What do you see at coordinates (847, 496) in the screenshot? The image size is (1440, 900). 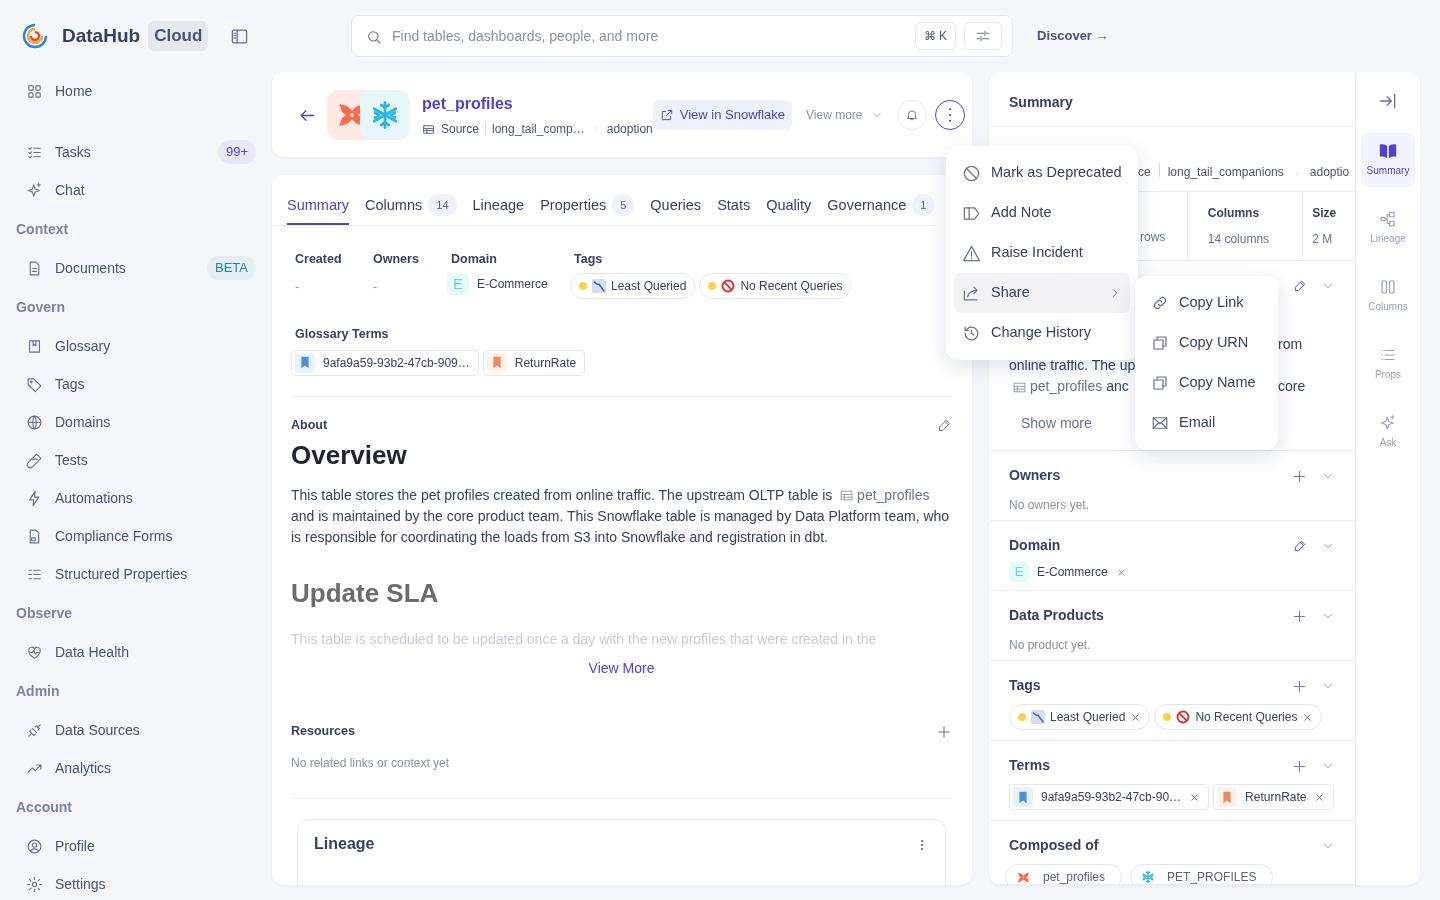 I see `table-icon` at bounding box center [847, 496].